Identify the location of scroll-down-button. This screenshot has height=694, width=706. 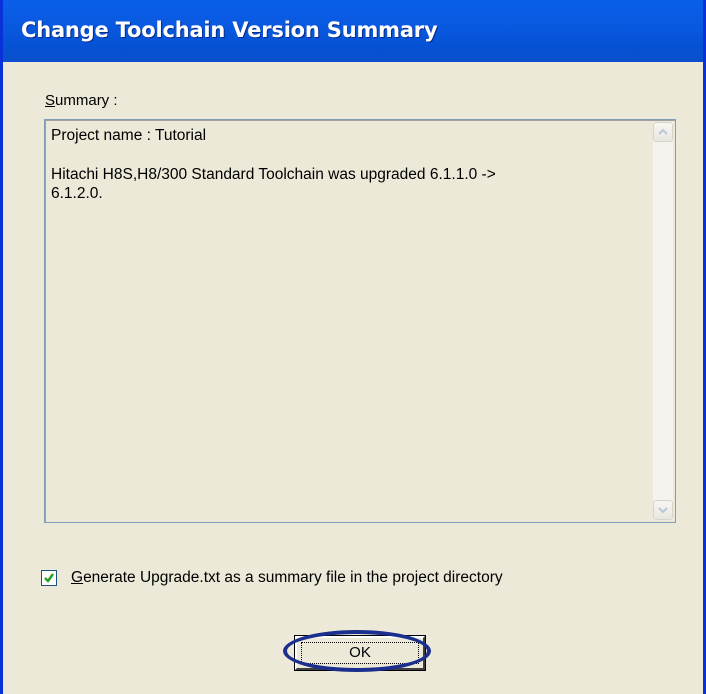
(663, 510).